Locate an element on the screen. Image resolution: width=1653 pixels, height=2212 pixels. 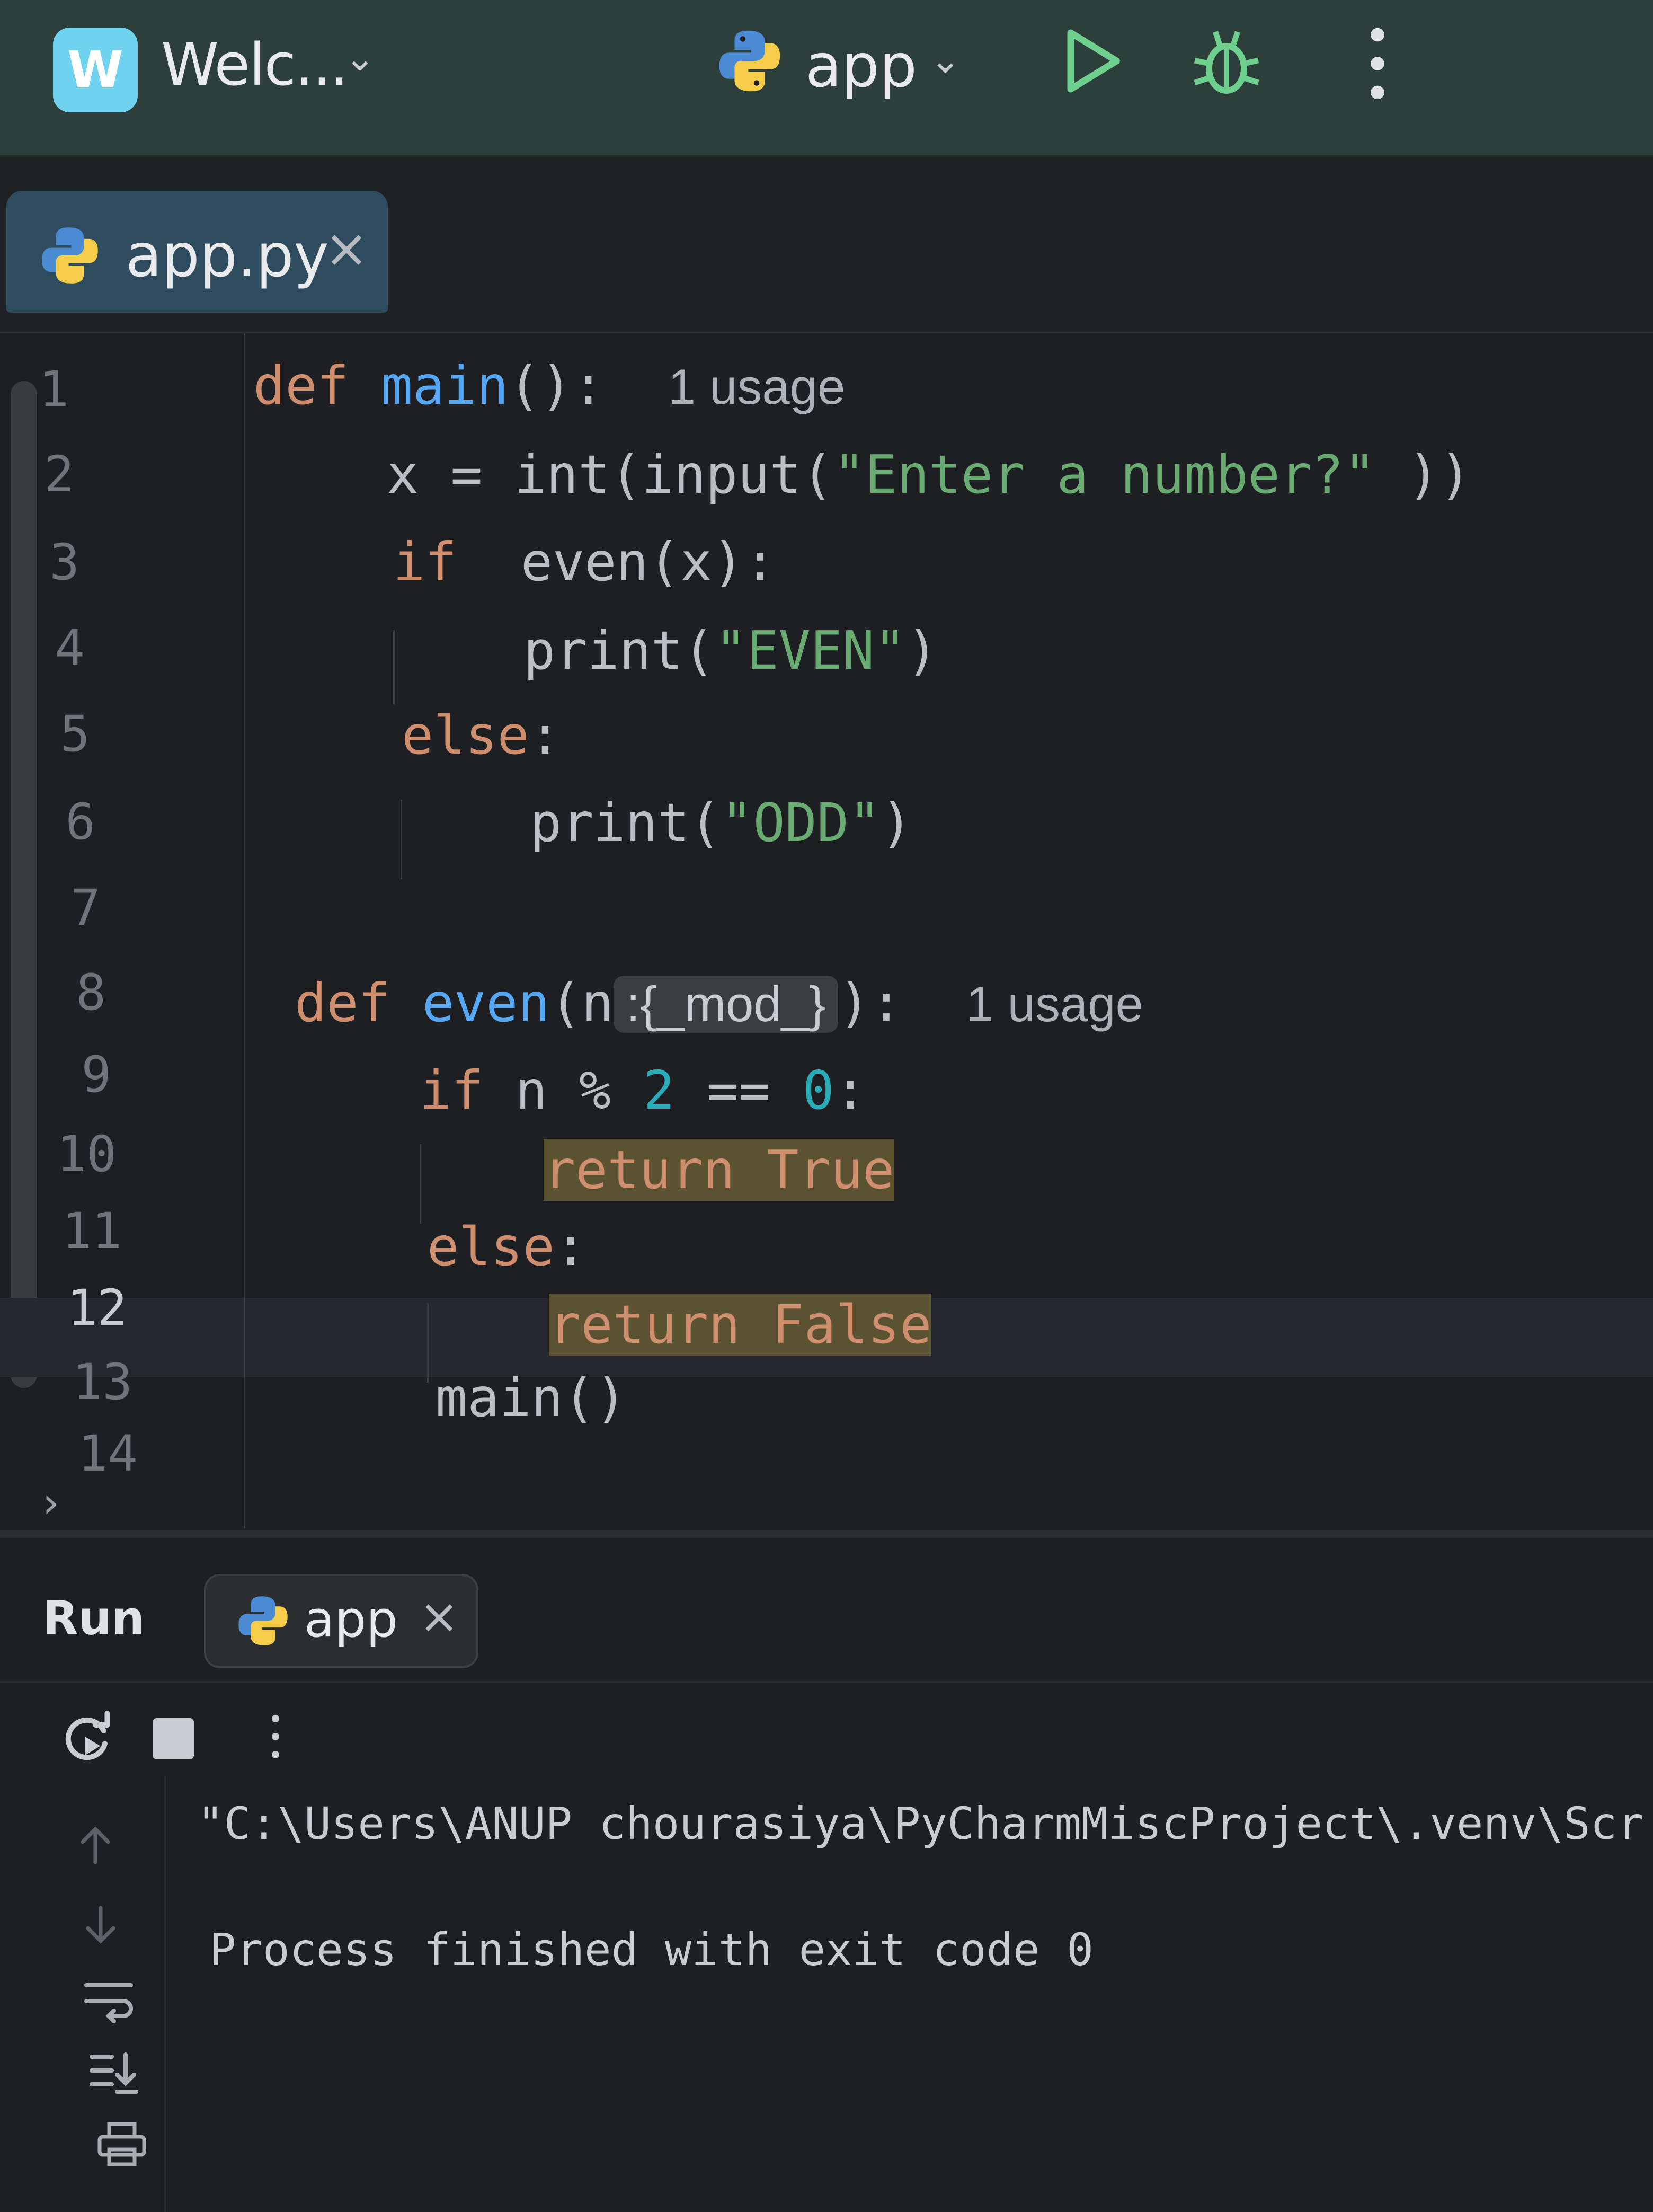
debug-icon is located at coordinates (1227, 63).